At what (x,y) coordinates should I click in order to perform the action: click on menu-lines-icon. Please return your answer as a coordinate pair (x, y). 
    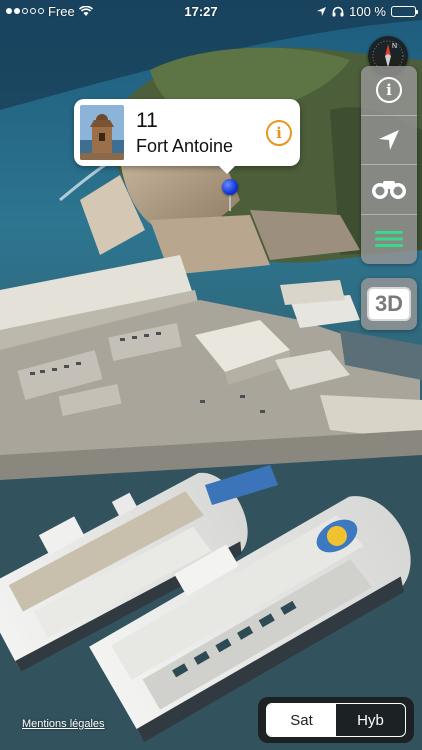
    Looking at the image, I should click on (389, 239).